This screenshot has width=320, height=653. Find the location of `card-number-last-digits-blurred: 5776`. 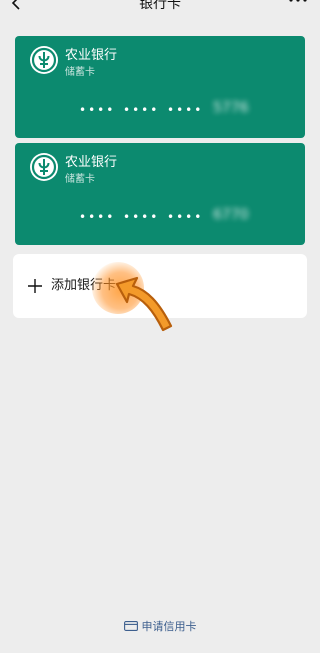

card-number-last-digits-blurred: 5776 is located at coordinates (231, 108).